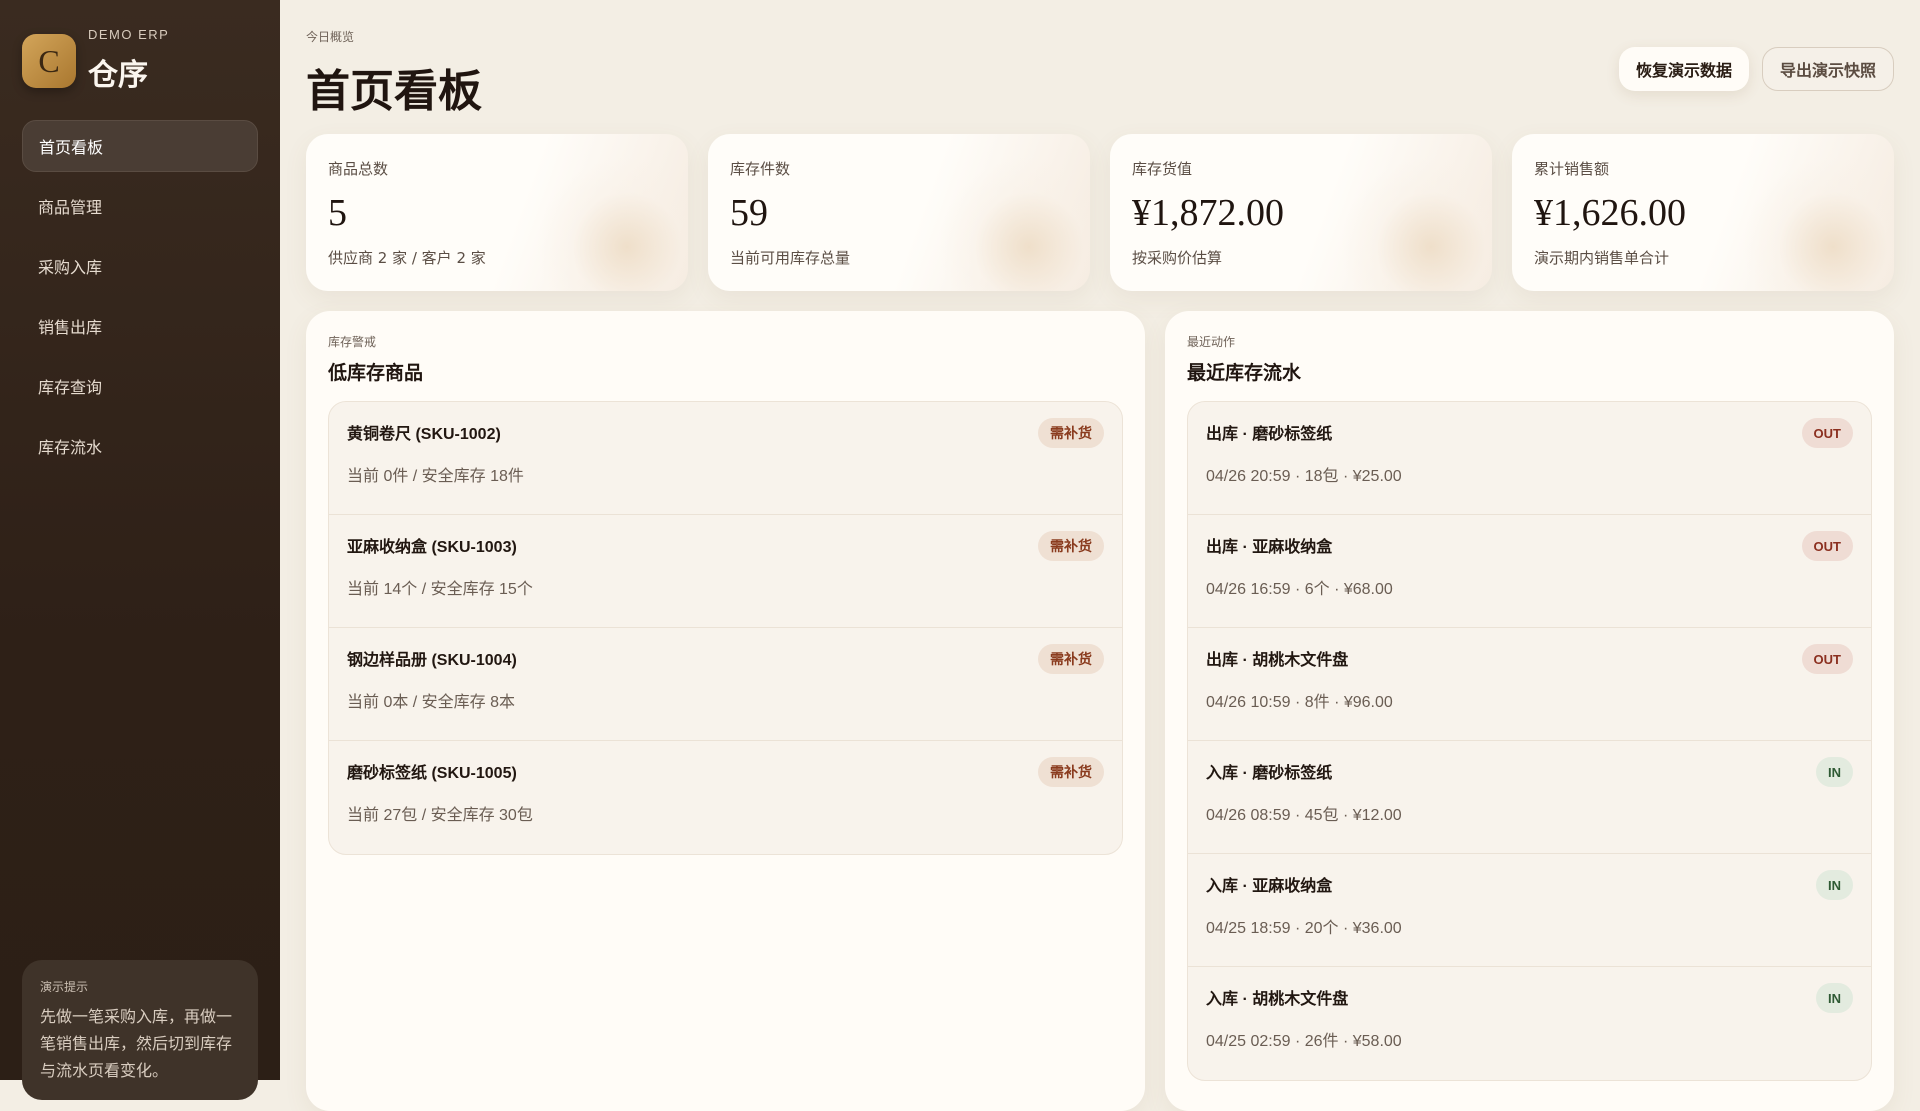 The image size is (1920, 1111). I want to click on item-title: 入库 · 磨砂标签纸, so click(1269, 773).